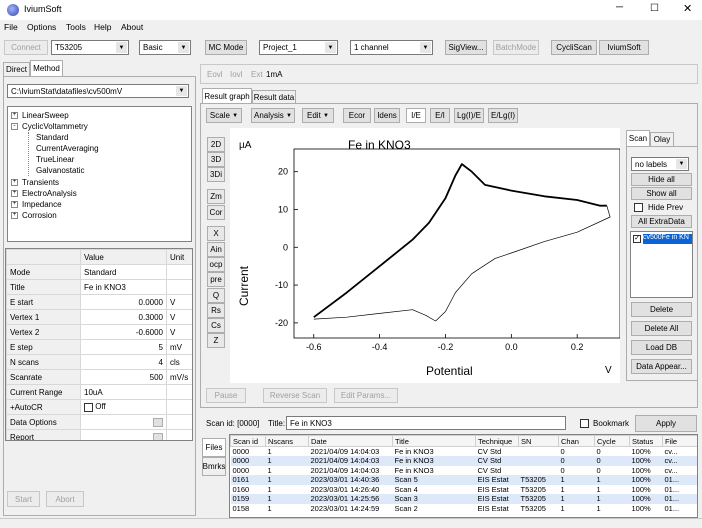 The image size is (702, 528). Describe the element at coordinates (357, 115) in the screenshot. I see `ecor-button: Ecor` at that location.